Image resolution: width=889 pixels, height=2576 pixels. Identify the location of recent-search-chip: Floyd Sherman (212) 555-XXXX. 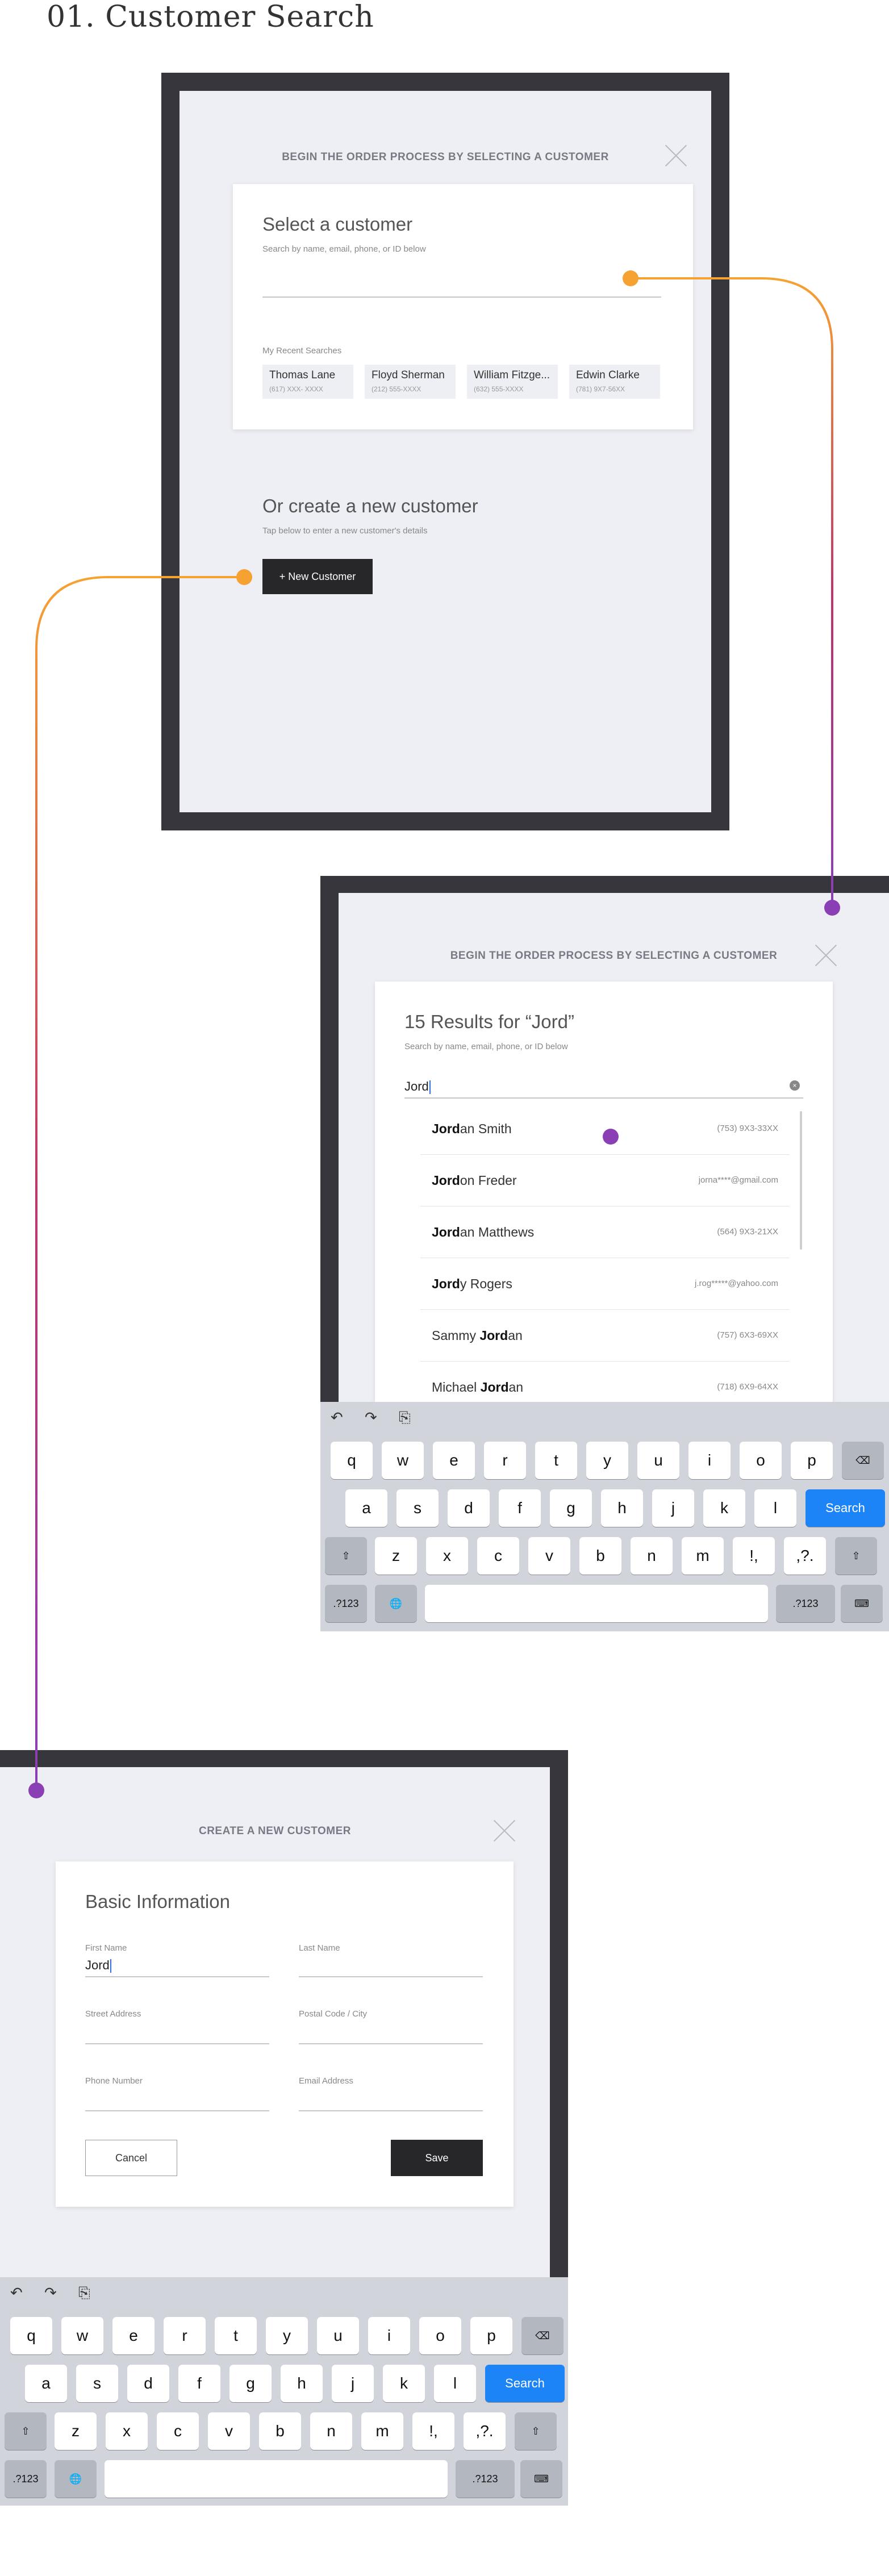
(411, 382).